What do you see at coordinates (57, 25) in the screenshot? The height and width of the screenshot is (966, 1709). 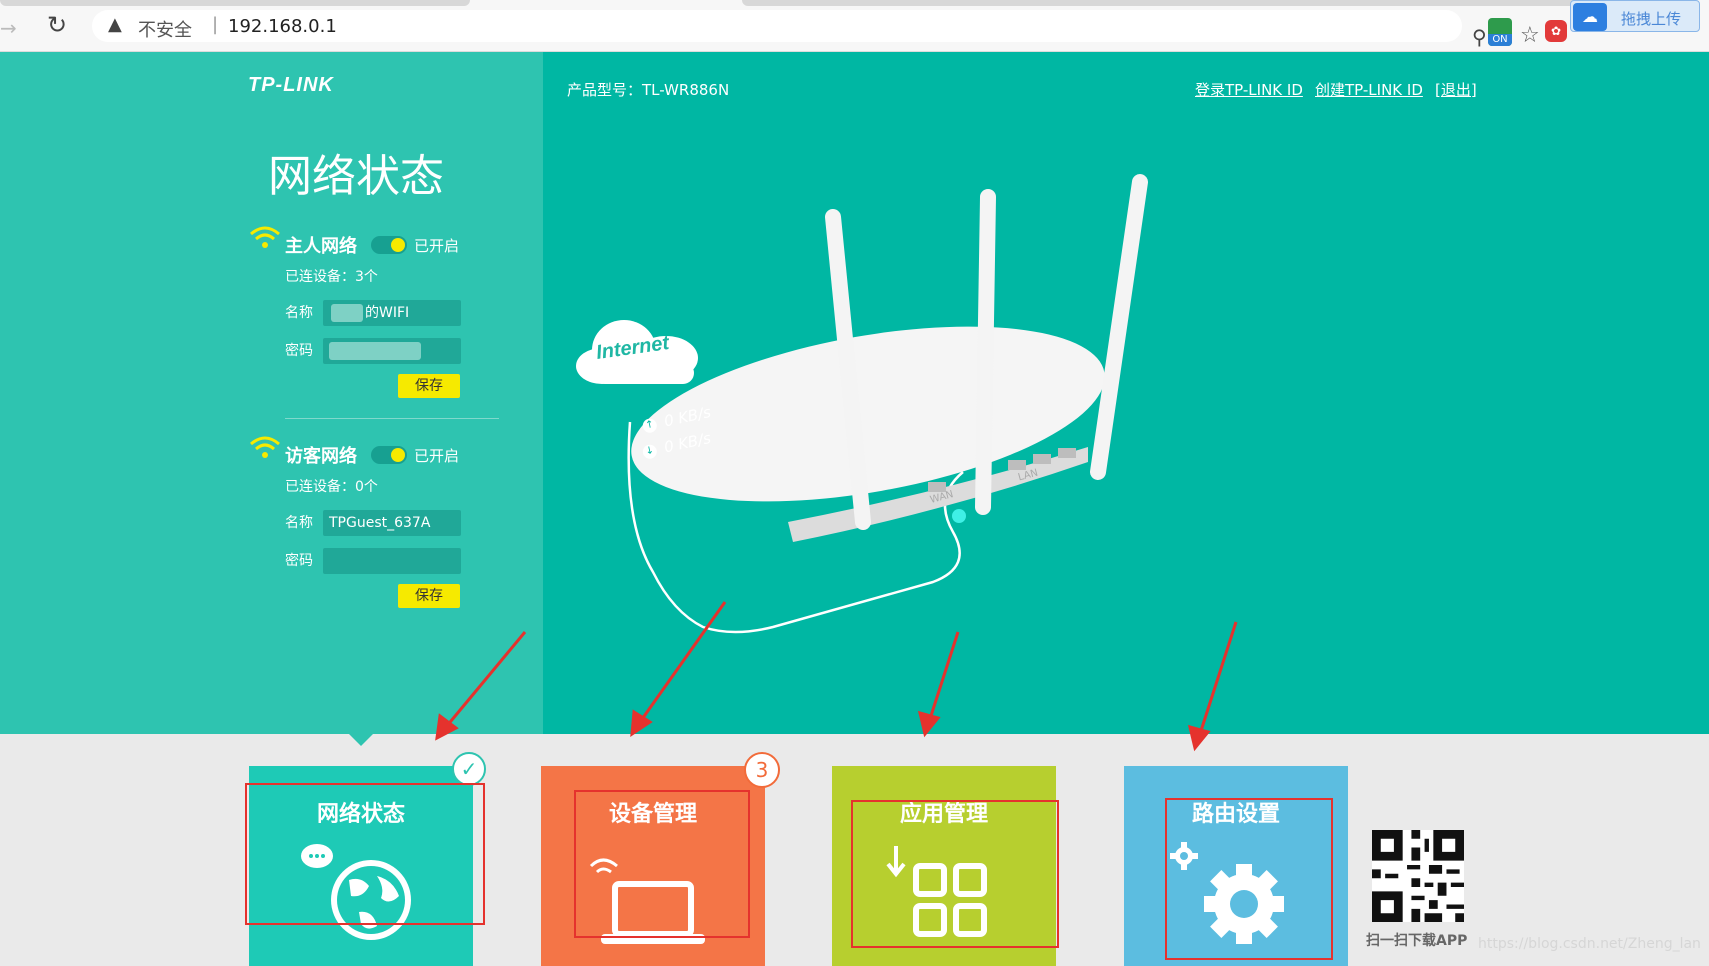 I see `reload-icon: ↻` at bounding box center [57, 25].